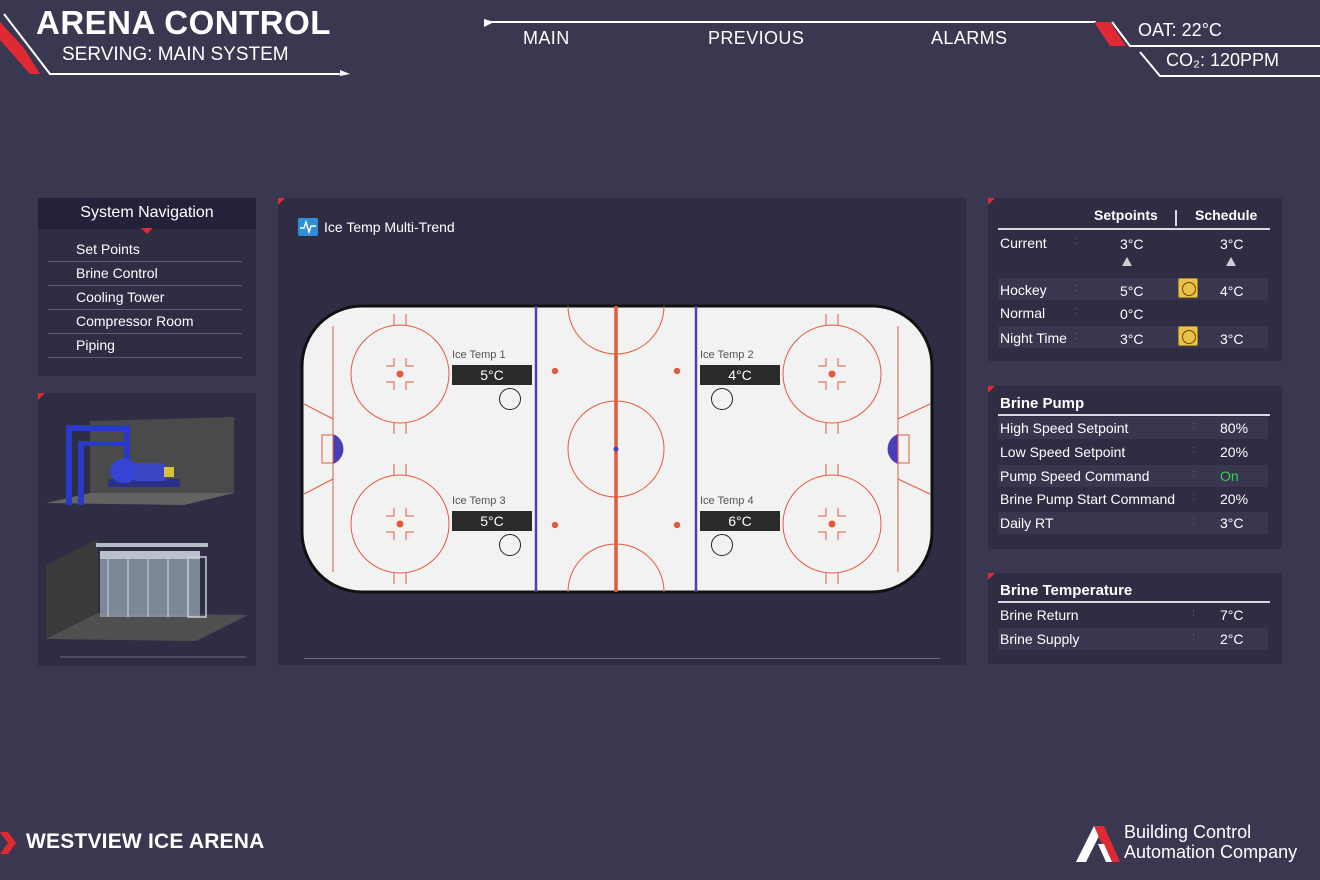 The image size is (1320, 880). I want to click on setpoint-increase-arrow-icon, so click(1127, 261).